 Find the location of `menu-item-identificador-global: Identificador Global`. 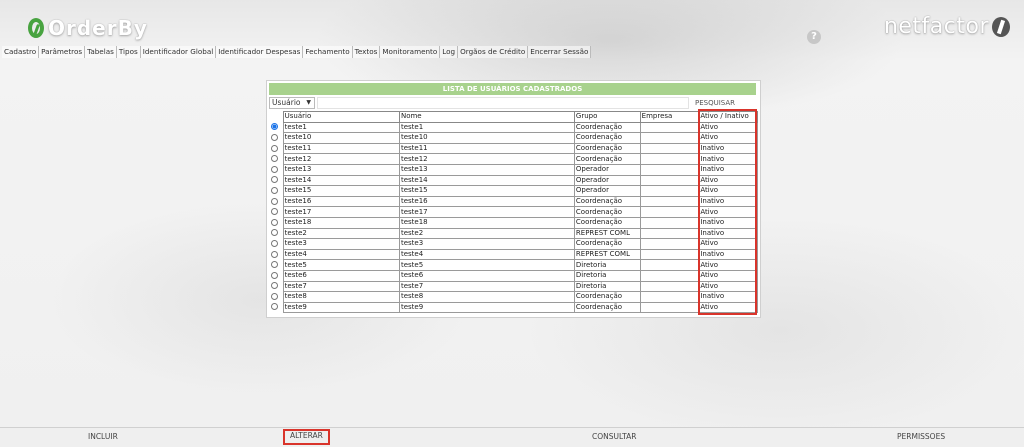

menu-item-identificador-global: Identificador Global is located at coordinates (178, 52).